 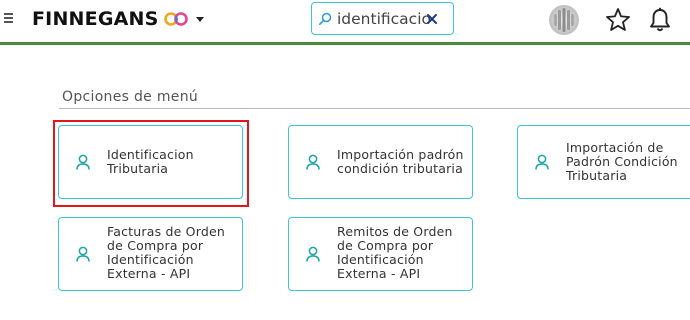 What do you see at coordinates (564, 20) in the screenshot?
I see `user-avatar` at bounding box center [564, 20].